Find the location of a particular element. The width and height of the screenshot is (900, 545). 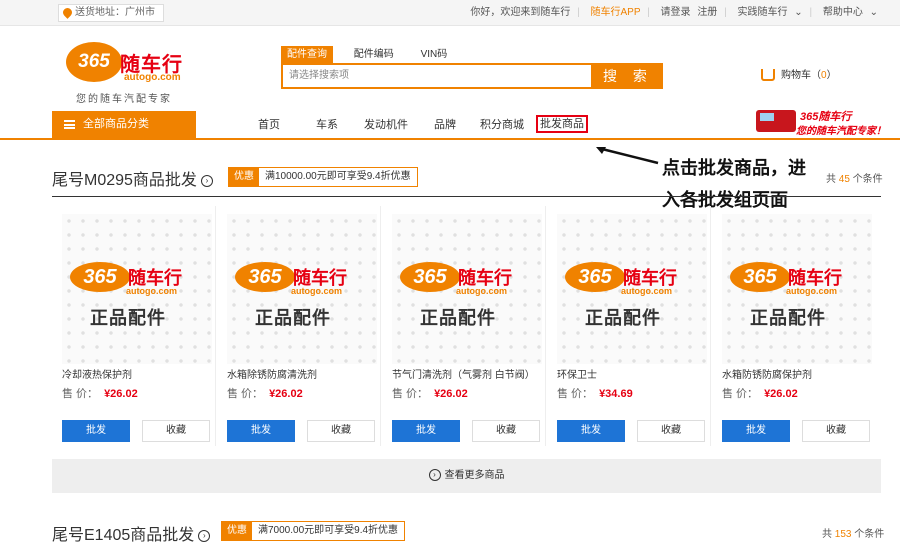

truck-image is located at coordinates (776, 121).